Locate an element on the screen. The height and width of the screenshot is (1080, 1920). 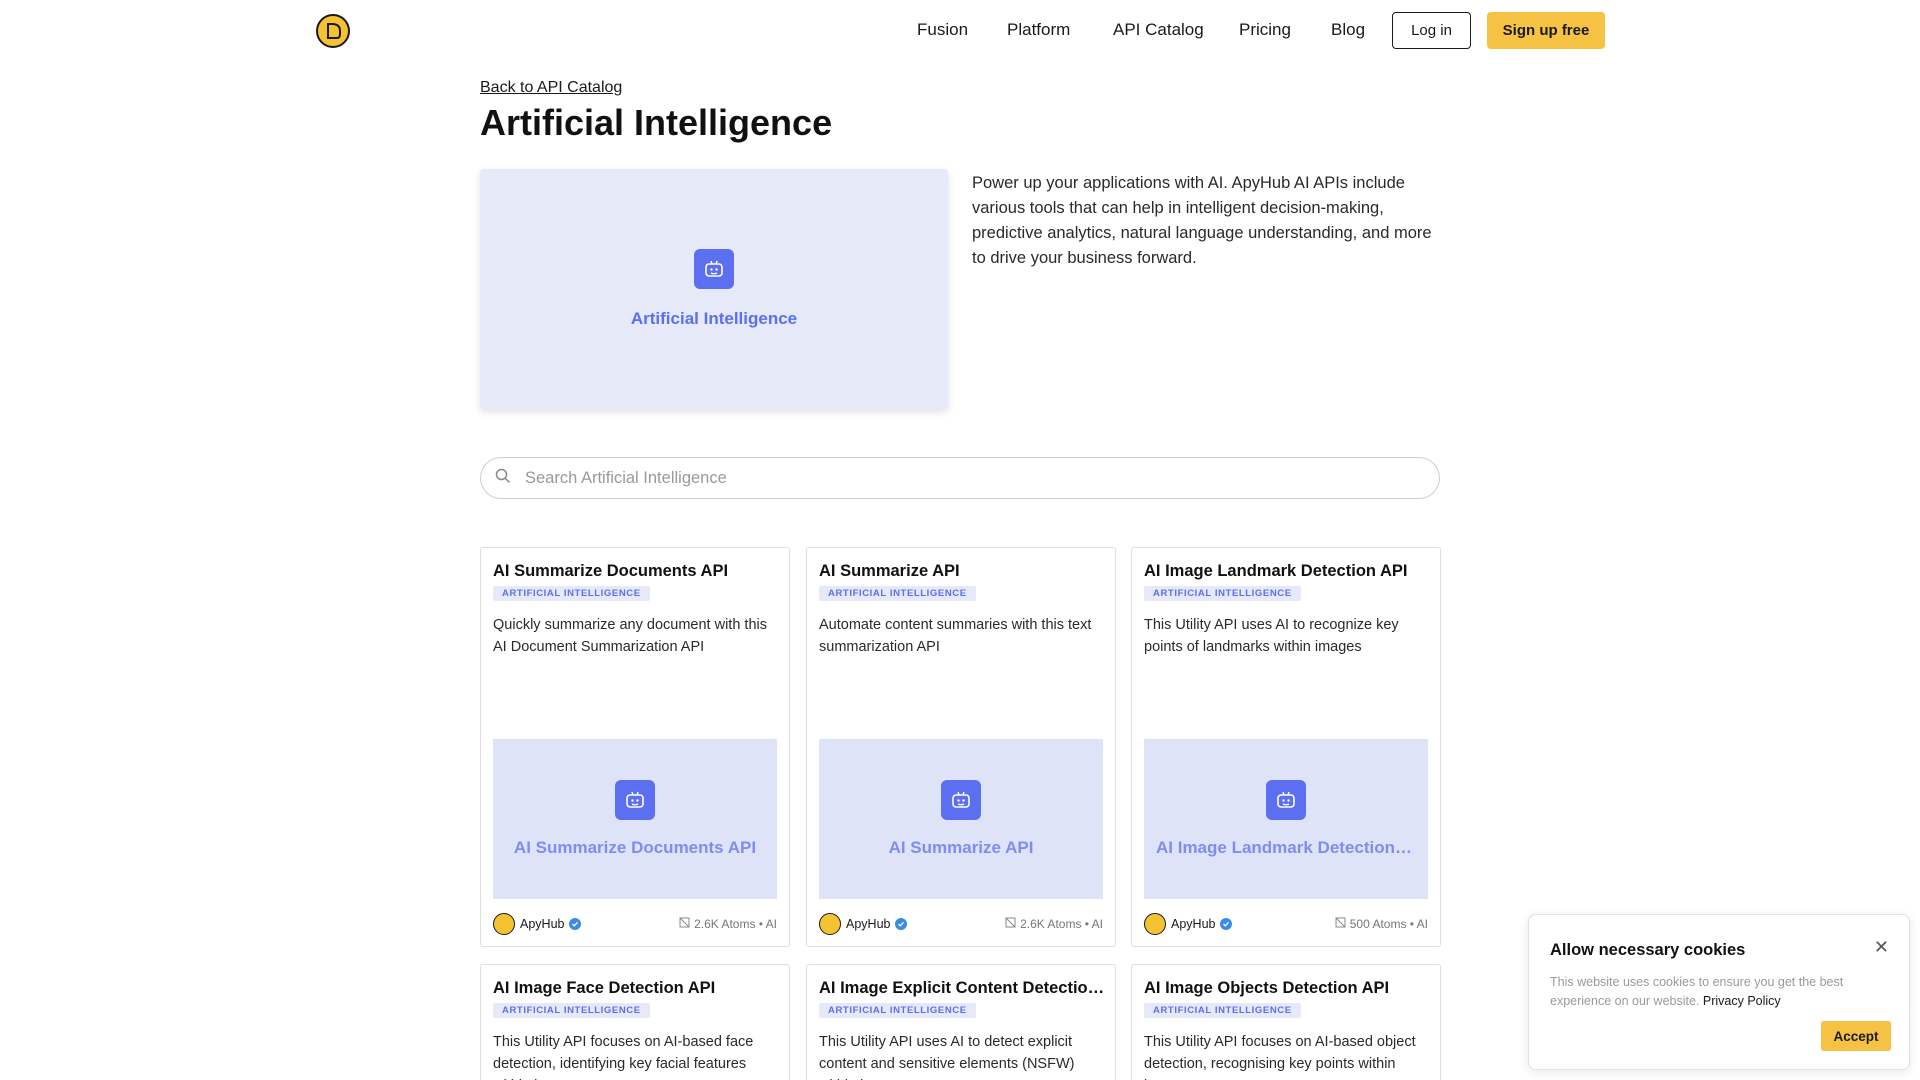
card-footer: ApyHub 500 Atoms • AI is located at coordinates (1286, 924).